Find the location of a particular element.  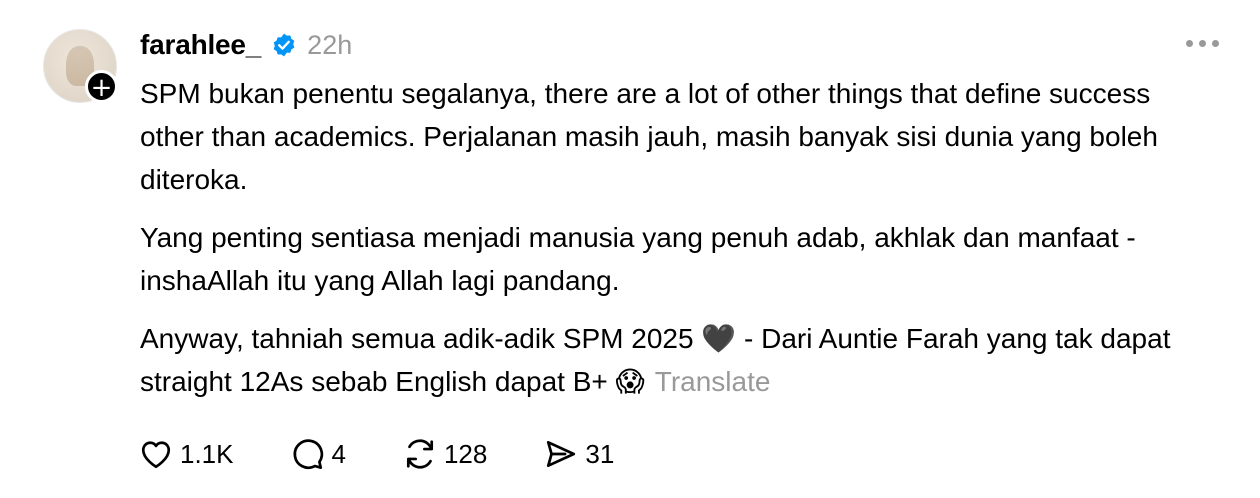

username: farahlee_ is located at coordinates (200, 45).